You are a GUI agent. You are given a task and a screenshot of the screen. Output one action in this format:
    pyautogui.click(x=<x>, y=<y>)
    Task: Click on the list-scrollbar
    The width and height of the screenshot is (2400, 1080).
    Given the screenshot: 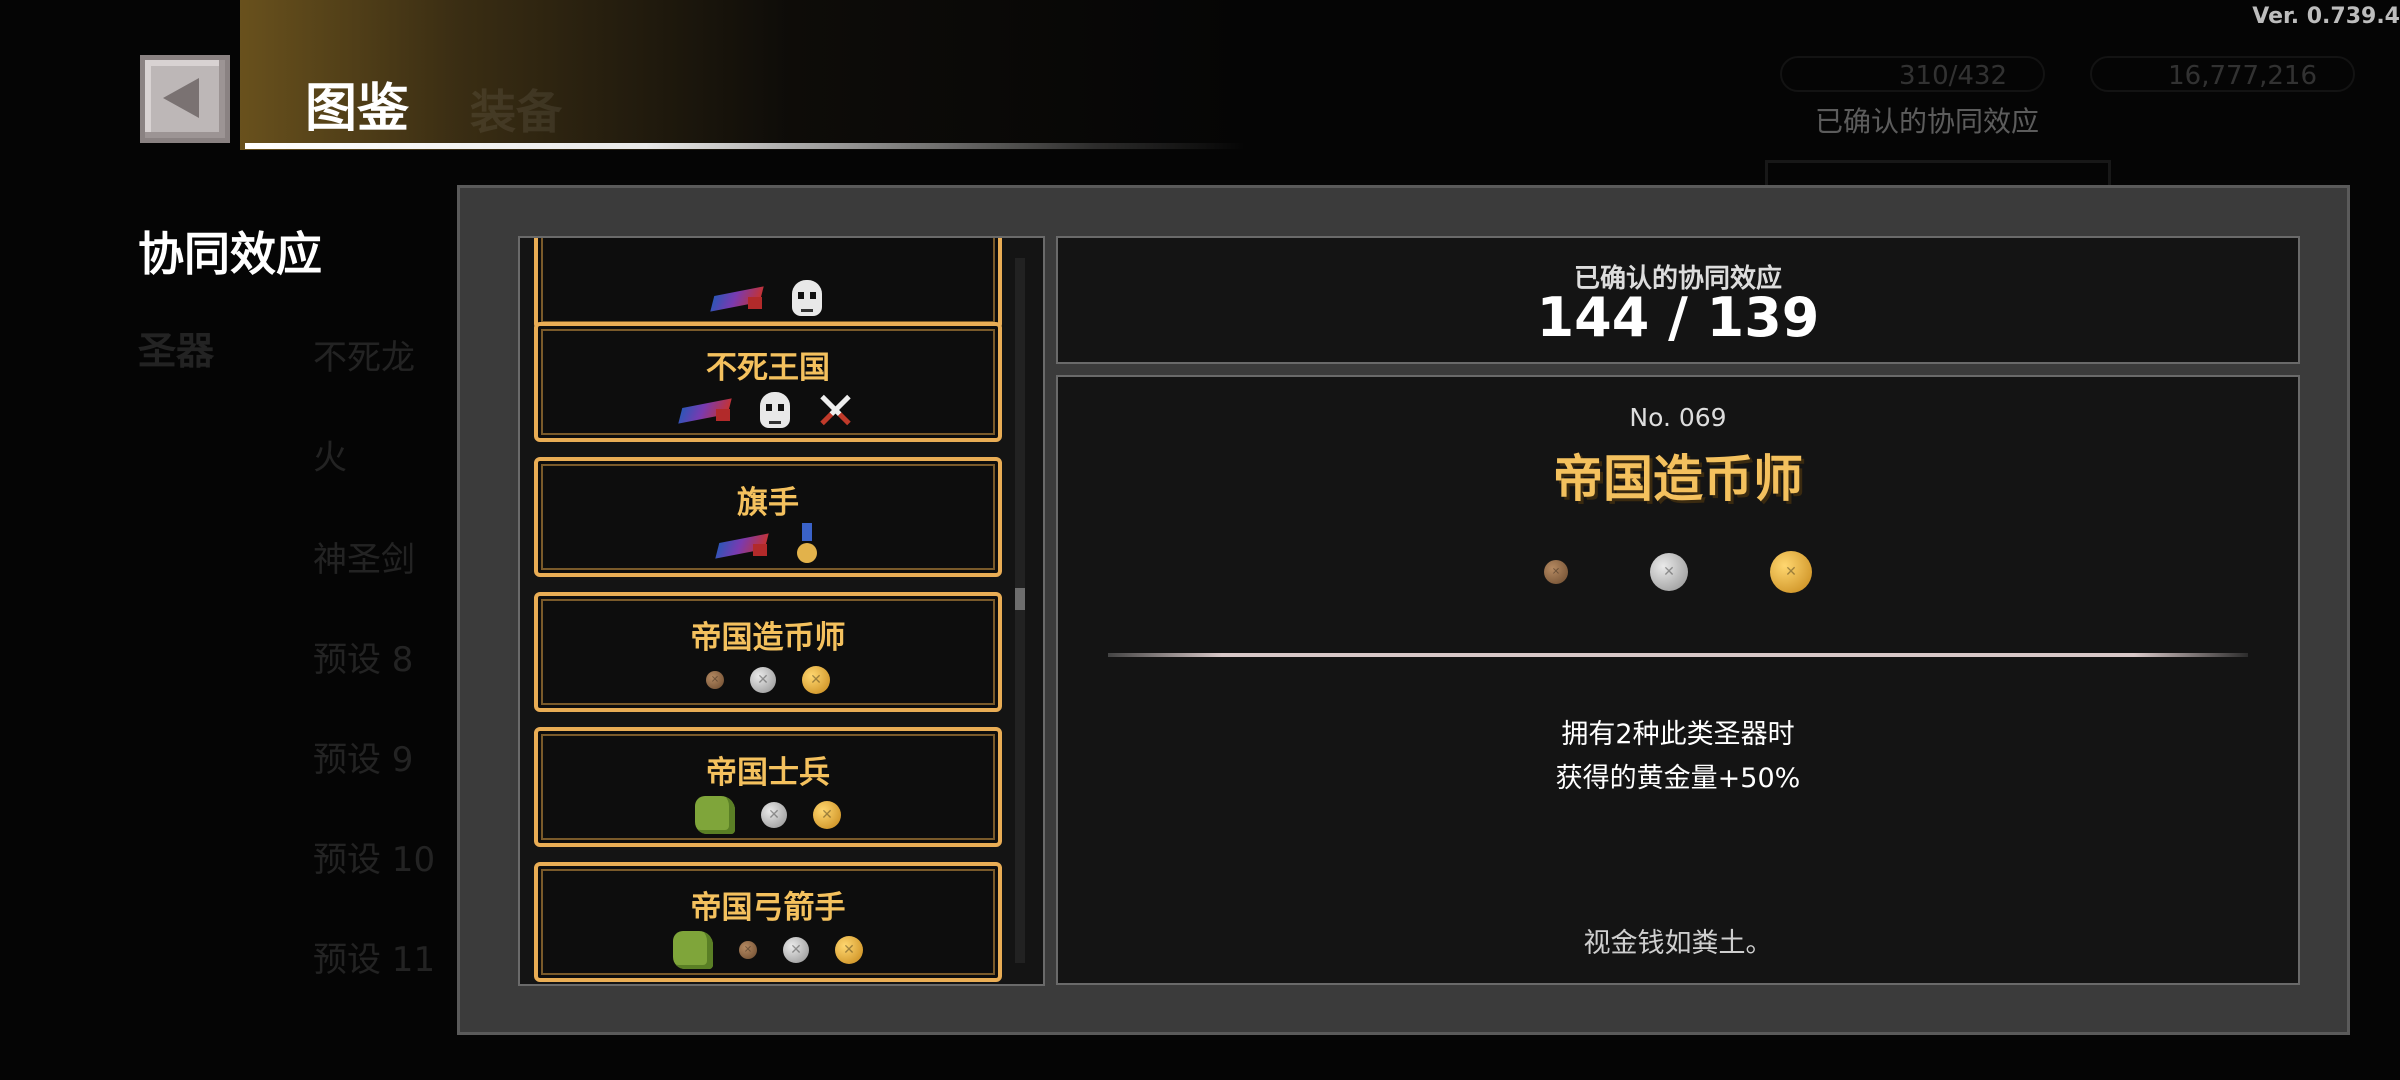 What is the action you would take?
    pyautogui.click(x=1020, y=610)
    